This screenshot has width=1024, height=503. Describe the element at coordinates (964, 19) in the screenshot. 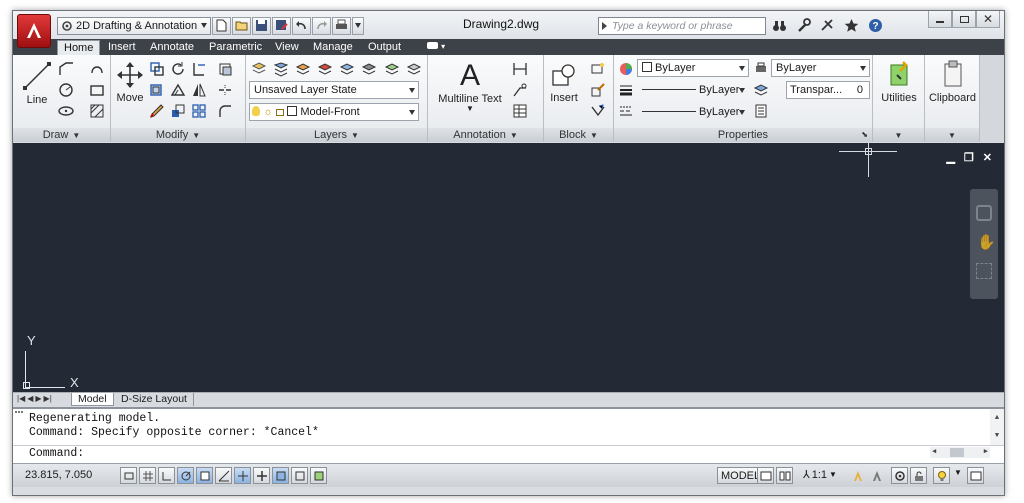

I see `maximize-button` at that location.